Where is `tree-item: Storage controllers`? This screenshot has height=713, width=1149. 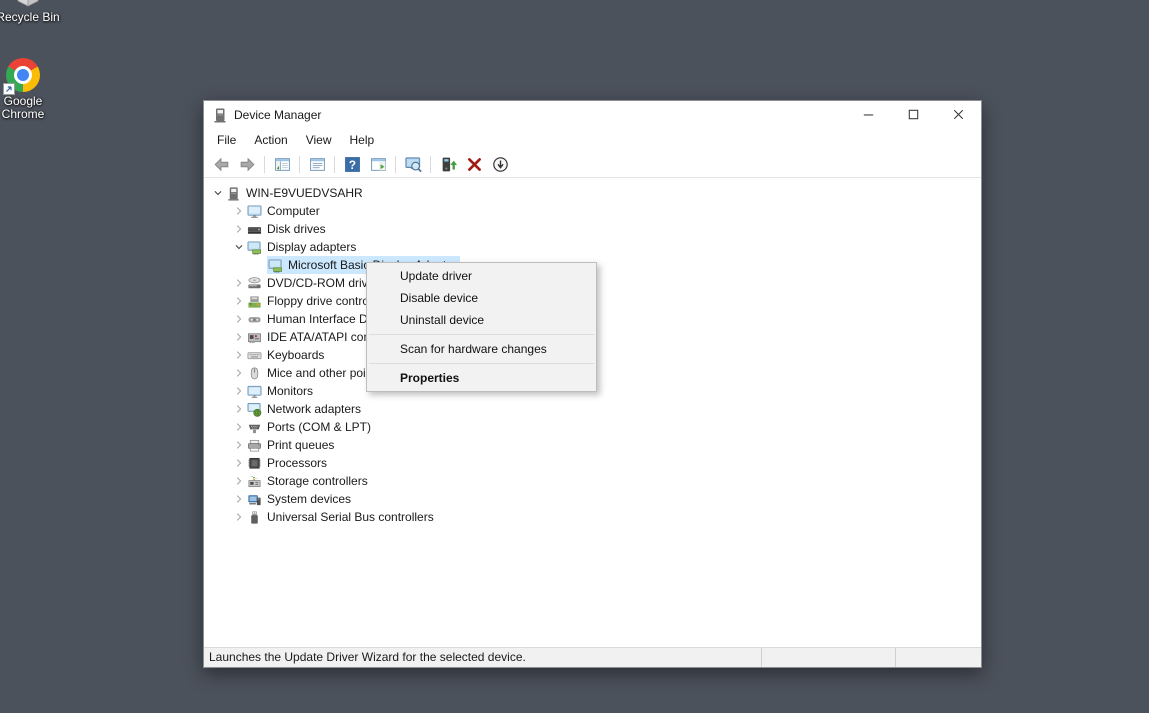 tree-item: Storage controllers is located at coordinates (308, 481).